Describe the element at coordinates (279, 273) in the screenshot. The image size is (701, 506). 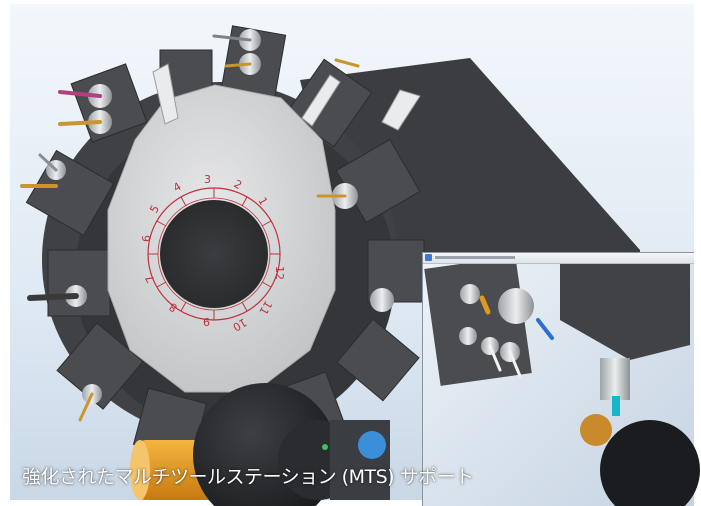
I see `station-number-12: 12` at that location.